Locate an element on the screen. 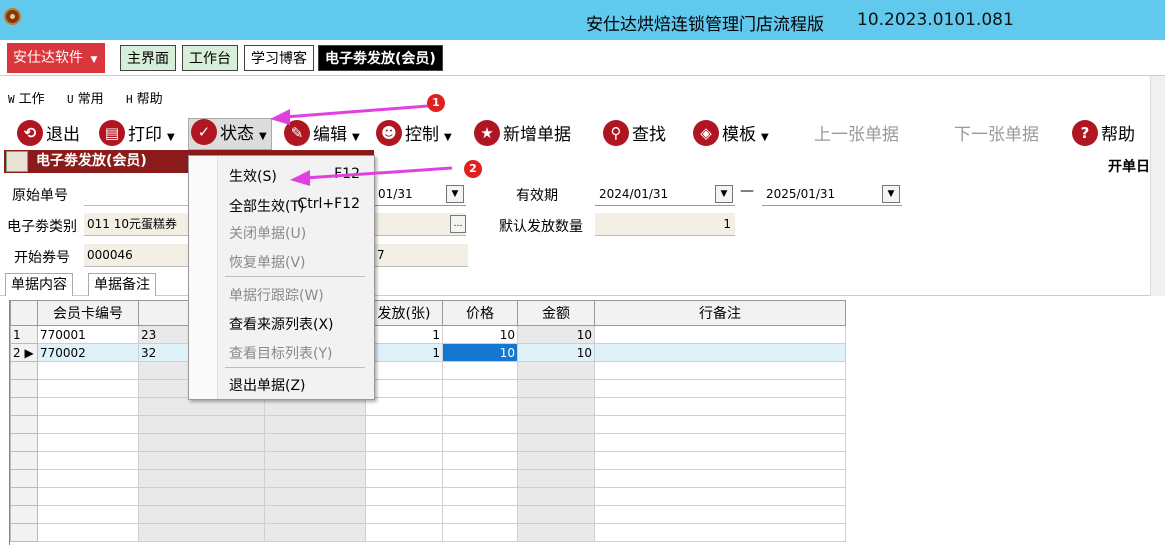 Image resolution: width=1165 pixels, height=545 pixels. menu-item-view-target: 查看目标列表(Y) is located at coordinates (280, 353).